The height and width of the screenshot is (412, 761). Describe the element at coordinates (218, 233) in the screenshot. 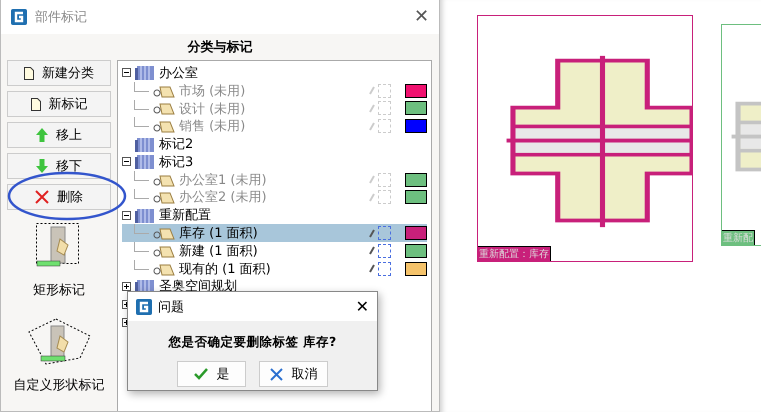

I see `tag-label: 库存 (1 面积)` at that location.